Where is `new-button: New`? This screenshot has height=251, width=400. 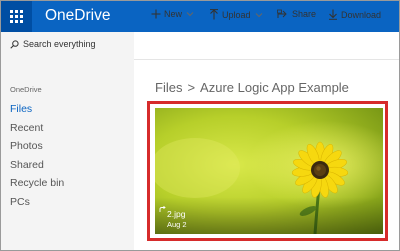 new-button: New is located at coordinates (172, 14).